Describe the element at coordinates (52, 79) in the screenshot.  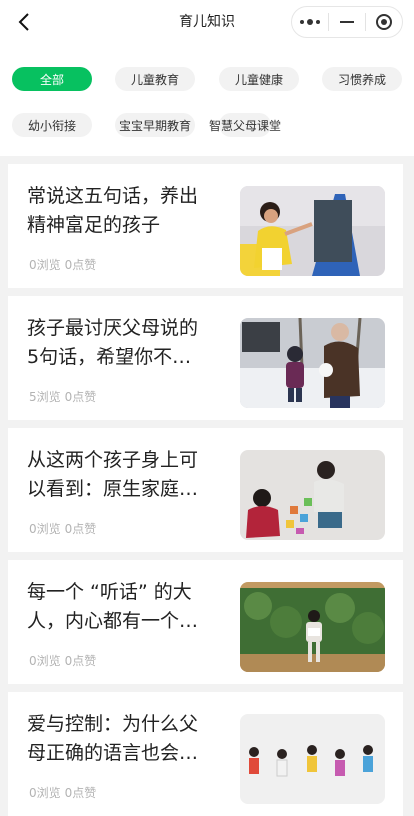
I see `tab-all: 全部` at that location.